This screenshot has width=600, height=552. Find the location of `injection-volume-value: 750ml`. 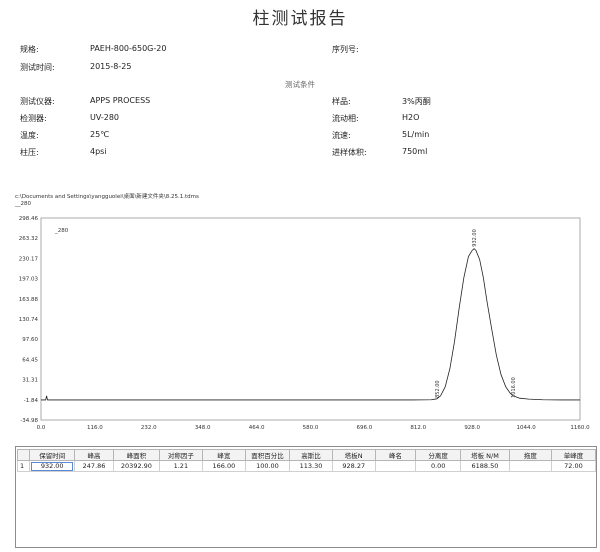

injection-volume-value: 750ml is located at coordinates (415, 151).